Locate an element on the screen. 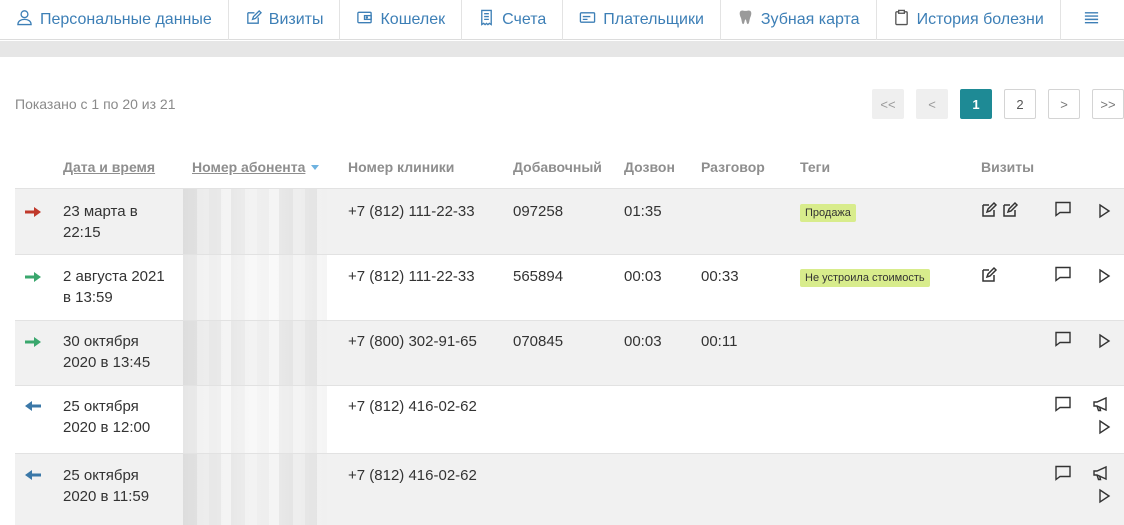 The width and height of the screenshot is (1124, 525). time-line: в 13:59 is located at coordinates (88, 297).